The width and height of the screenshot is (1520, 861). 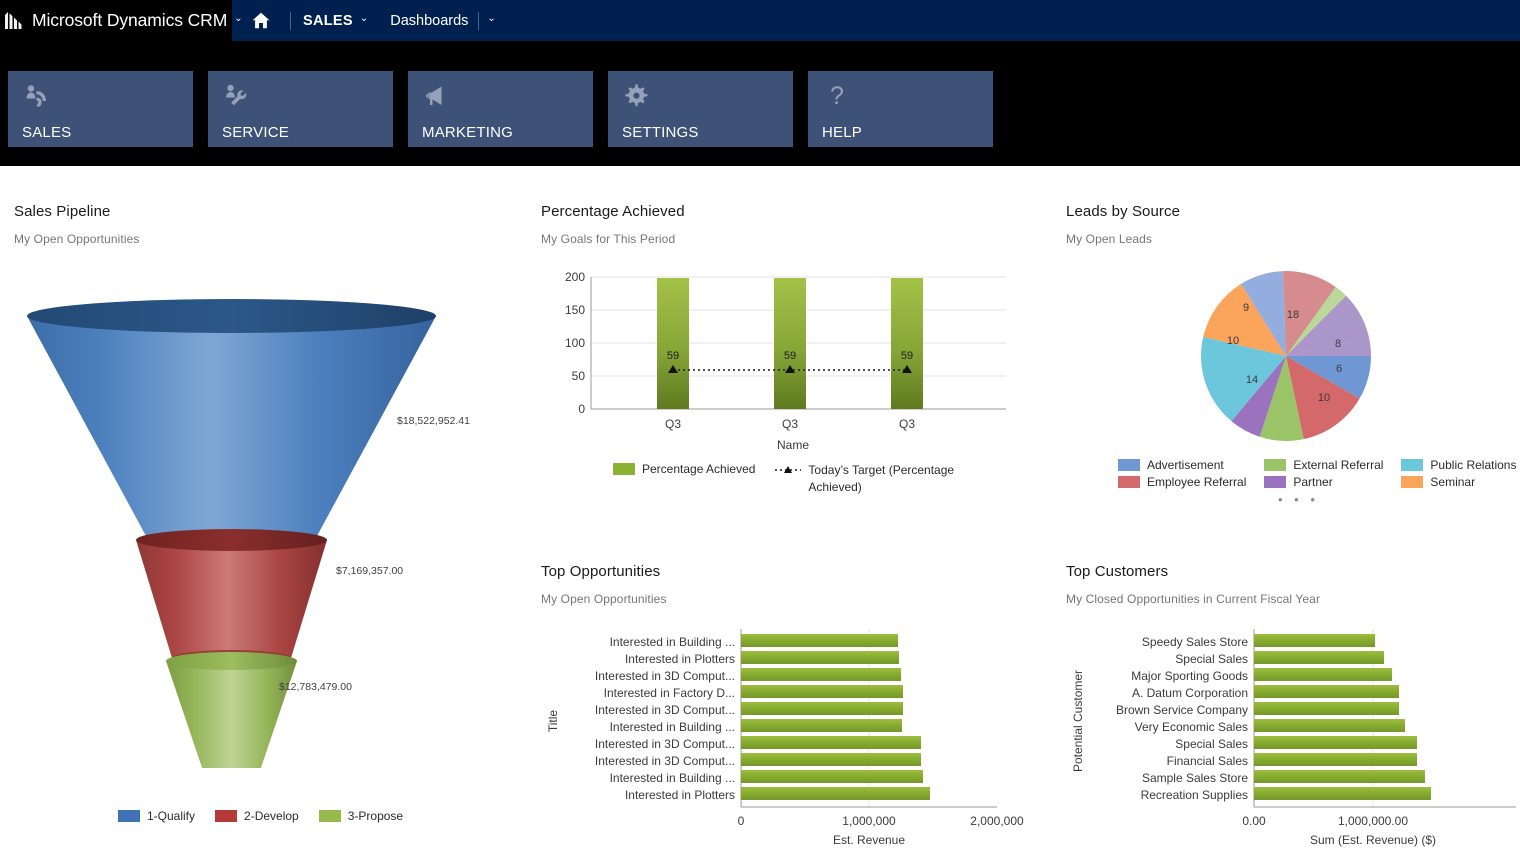 I want to click on cat-label-10: Interested in Plotters, so click(x=680, y=795).